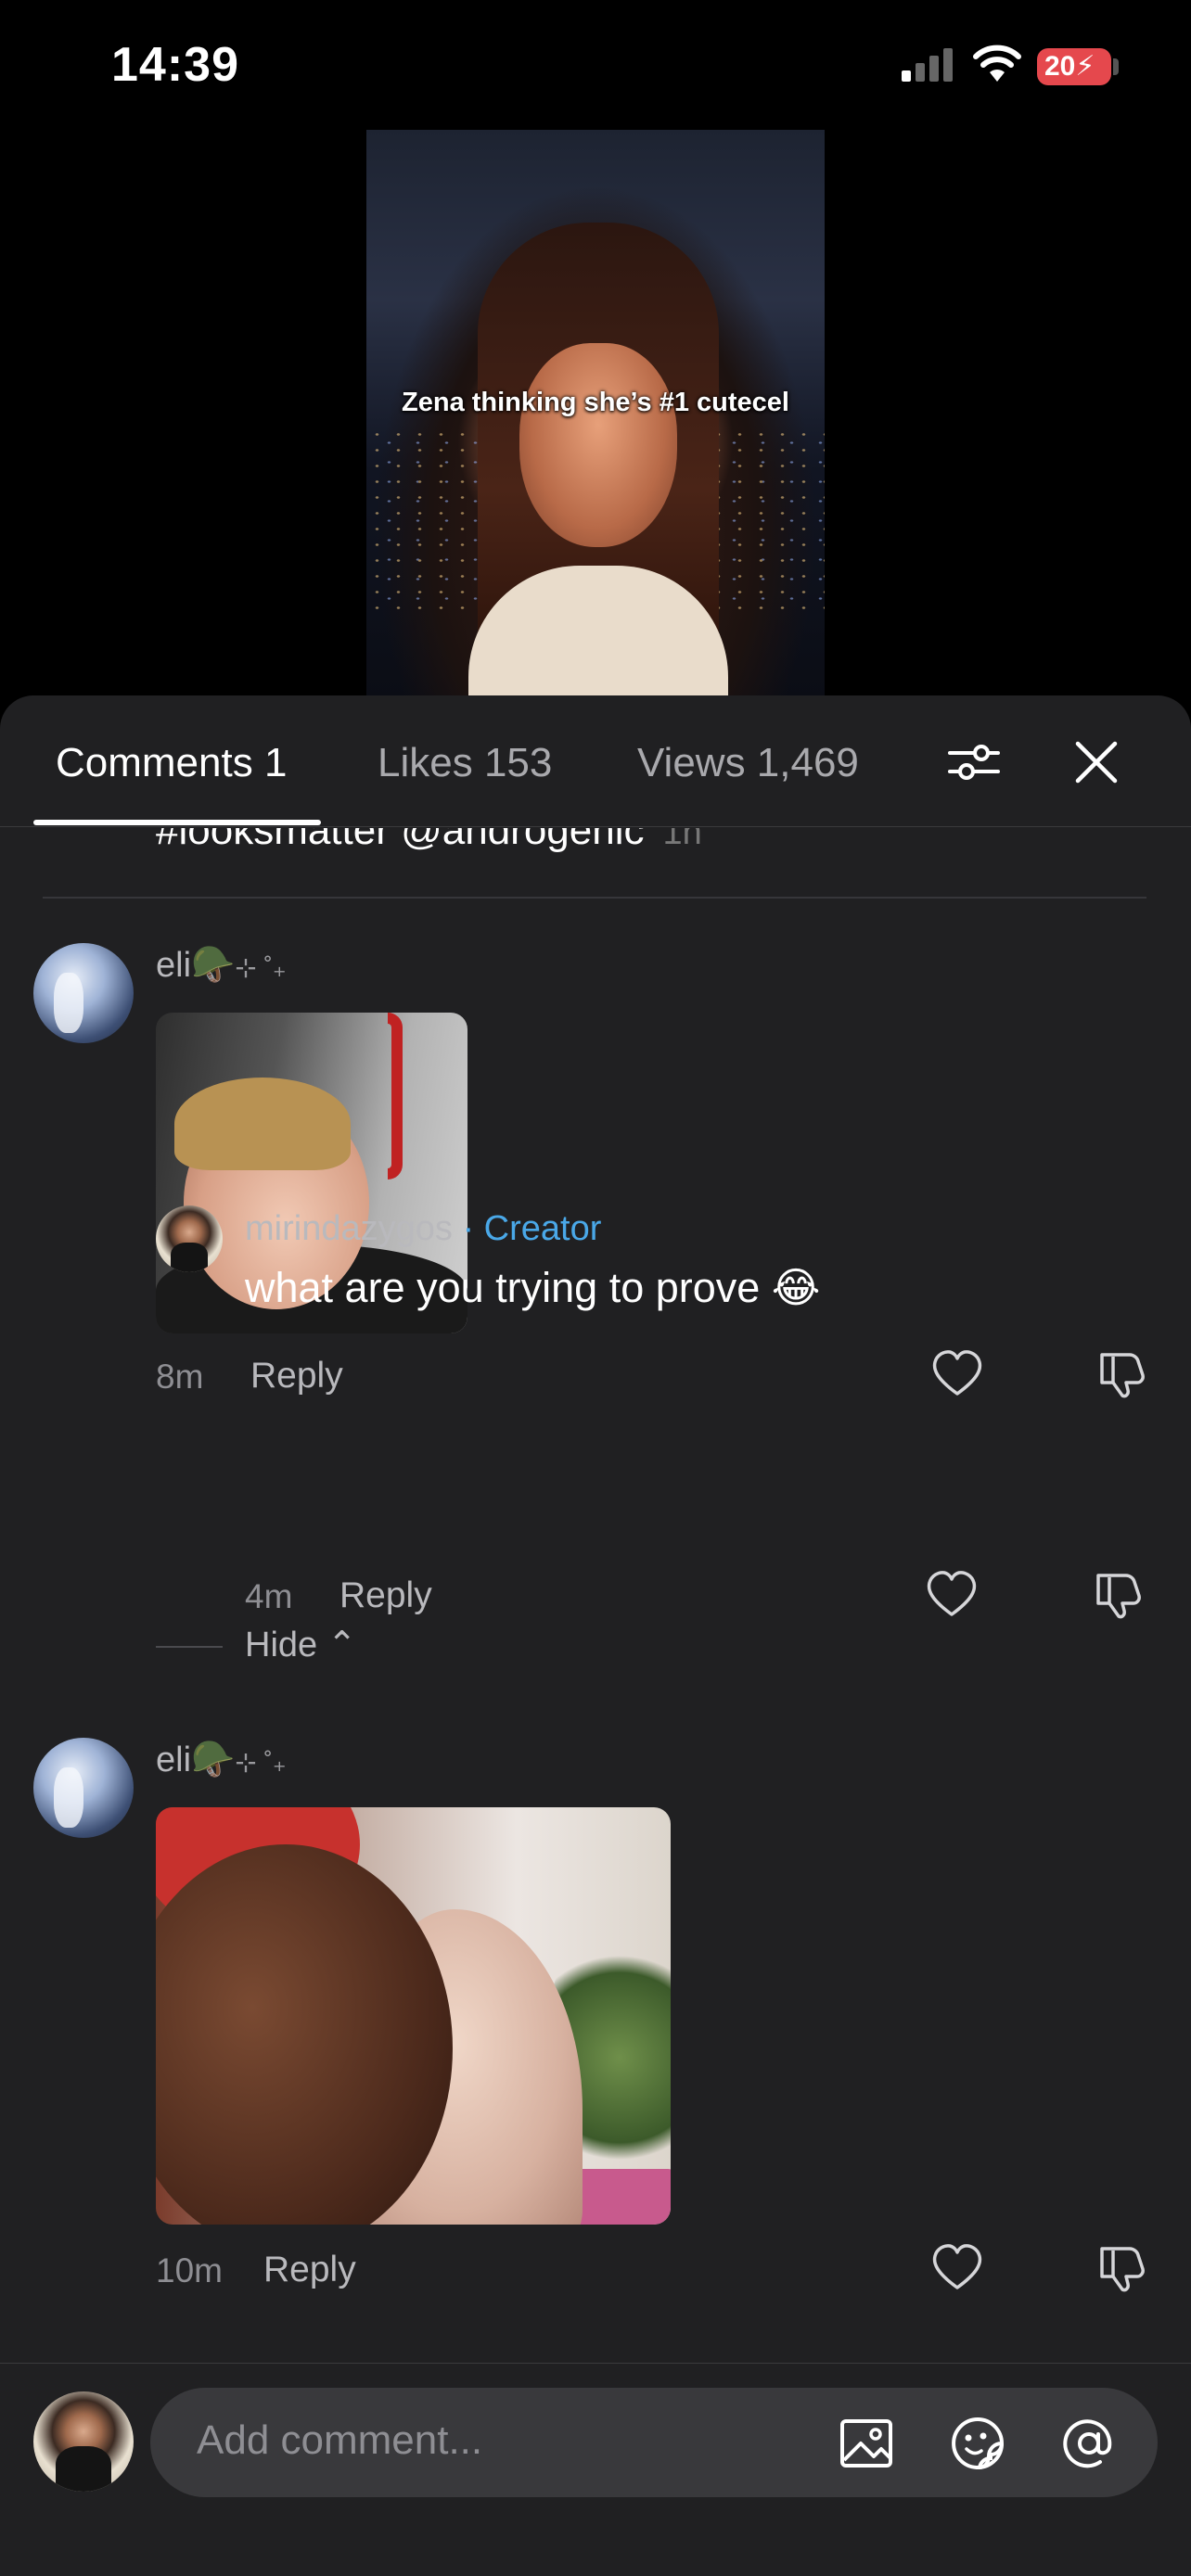  What do you see at coordinates (177, 823) in the screenshot?
I see `active-tab-indicator` at bounding box center [177, 823].